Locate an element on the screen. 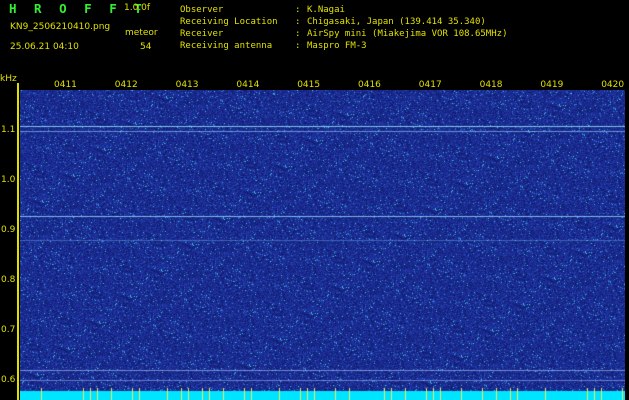  info-row-observer: Observer: K.Nagai is located at coordinates (262, 10).